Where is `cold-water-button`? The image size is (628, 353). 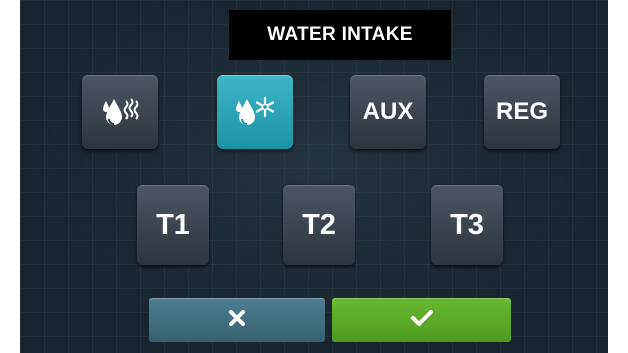
cold-water-button is located at coordinates (255, 112).